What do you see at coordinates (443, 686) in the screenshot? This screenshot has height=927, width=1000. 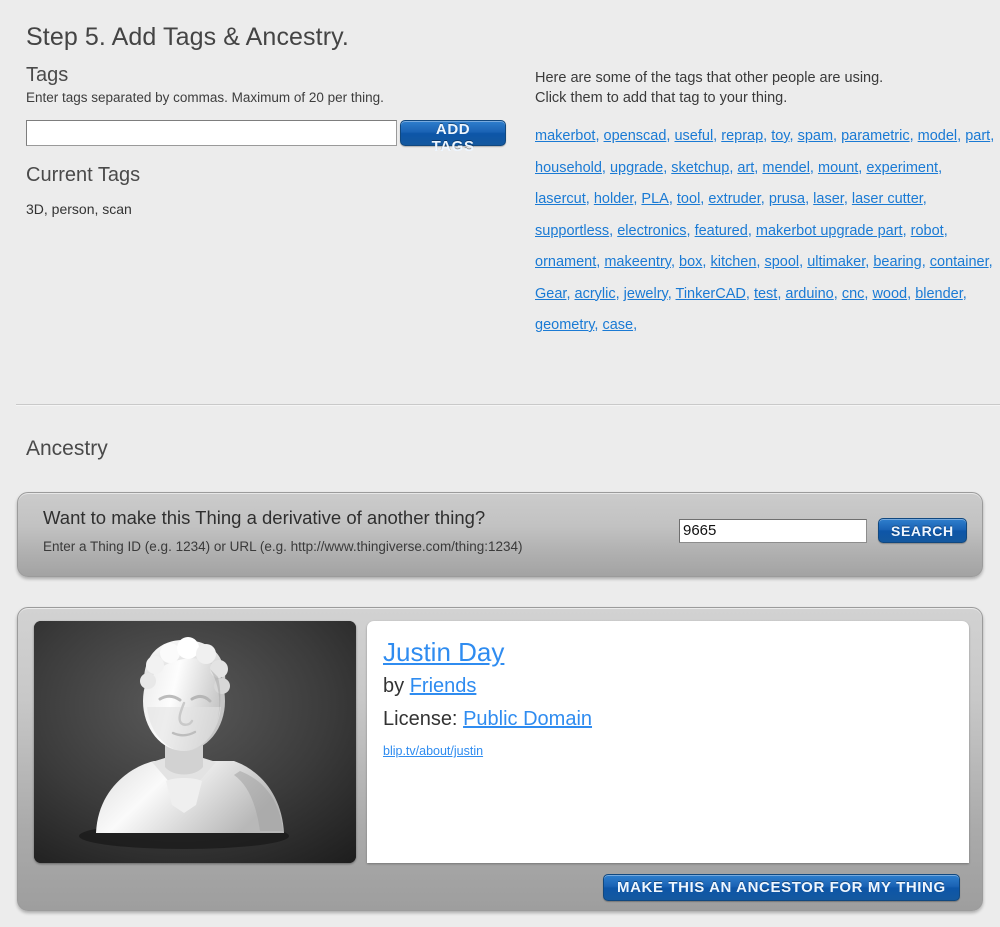 I see `thing-author-link: Friends` at bounding box center [443, 686].